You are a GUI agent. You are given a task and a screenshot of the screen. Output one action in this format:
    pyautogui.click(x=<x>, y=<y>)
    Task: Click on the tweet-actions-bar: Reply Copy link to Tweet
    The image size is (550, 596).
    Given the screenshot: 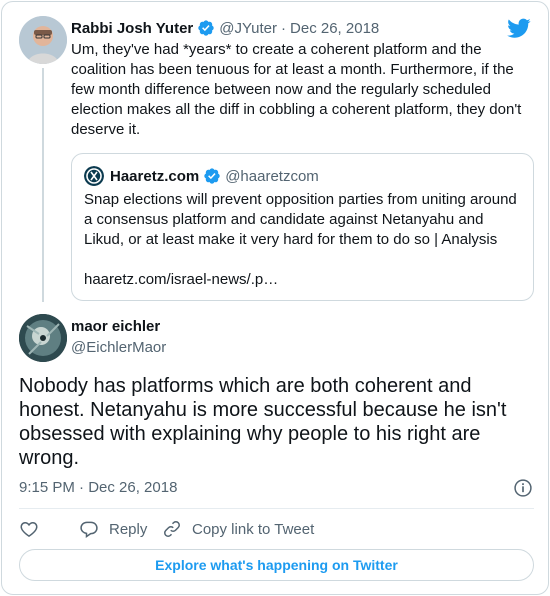 What is the action you would take?
    pyautogui.click(x=166, y=529)
    